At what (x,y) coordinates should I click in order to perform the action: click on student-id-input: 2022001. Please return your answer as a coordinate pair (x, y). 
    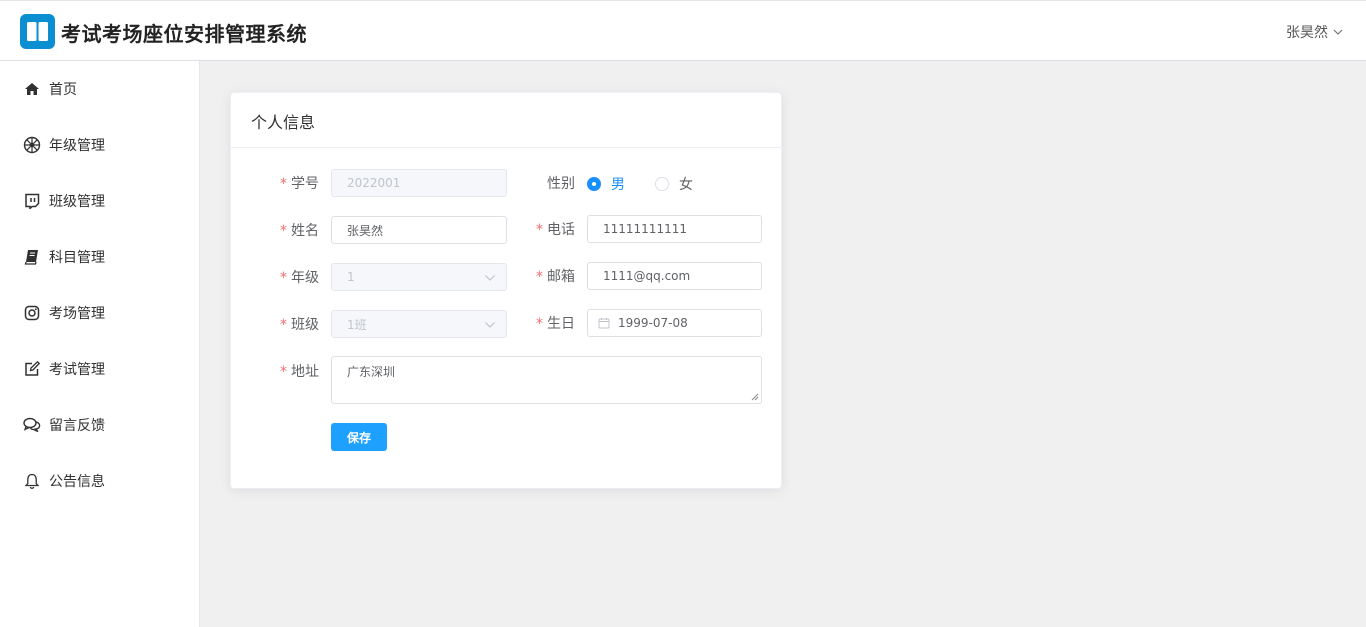
    Looking at the image, I should click on (419, 183).